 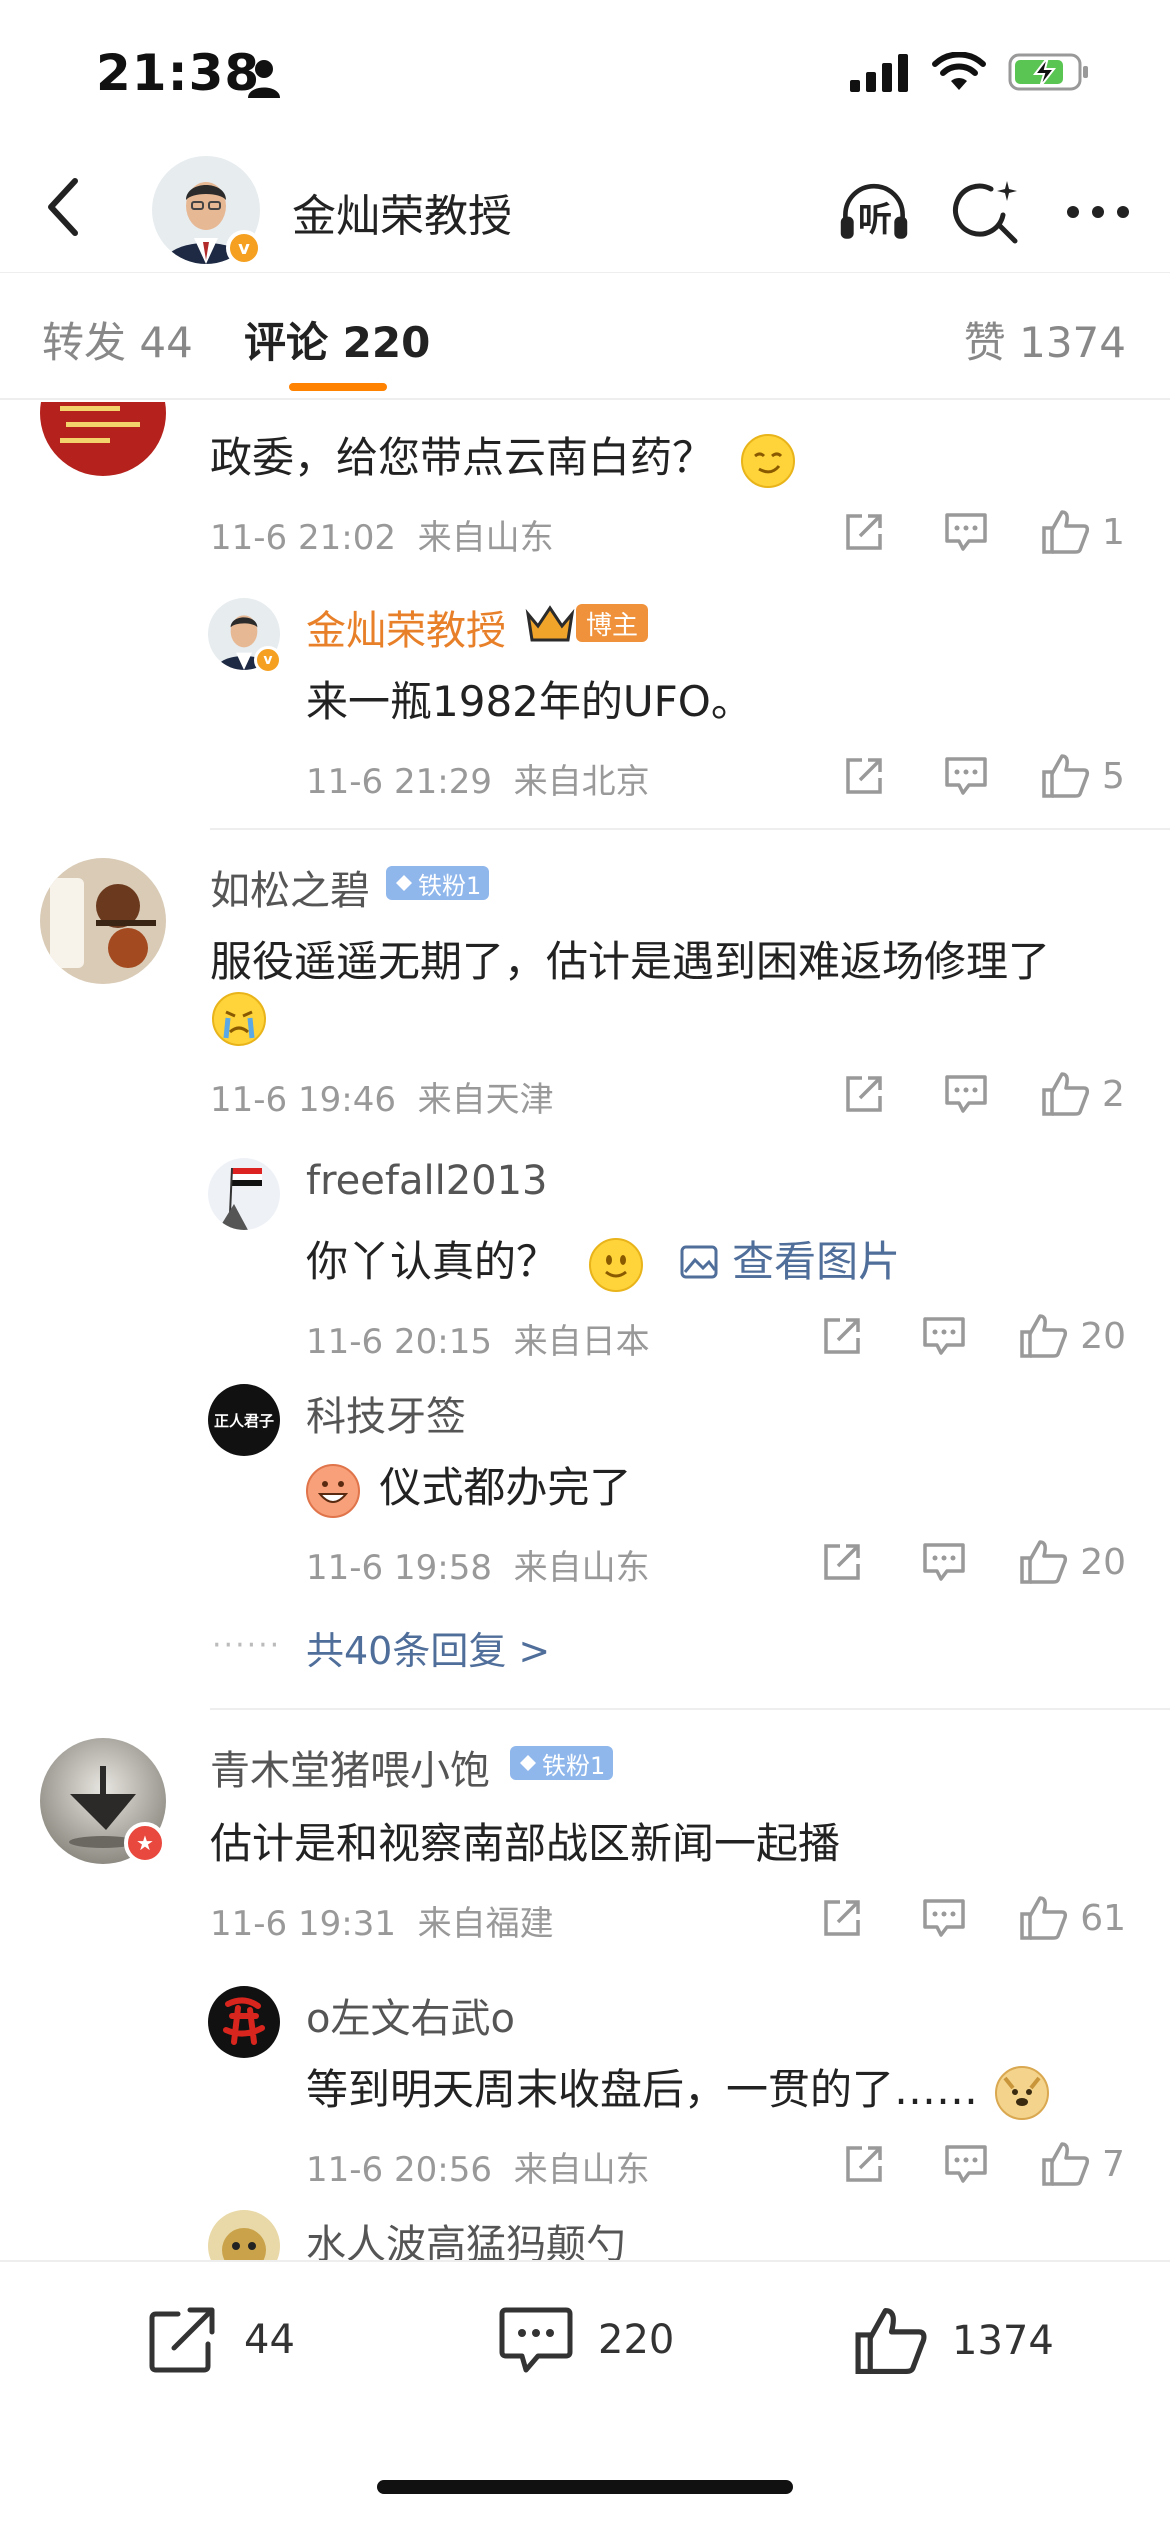 What do you see at coordinates (63, 207) in the screenshot?
I see `back-button` at bounding box center [63, 207].